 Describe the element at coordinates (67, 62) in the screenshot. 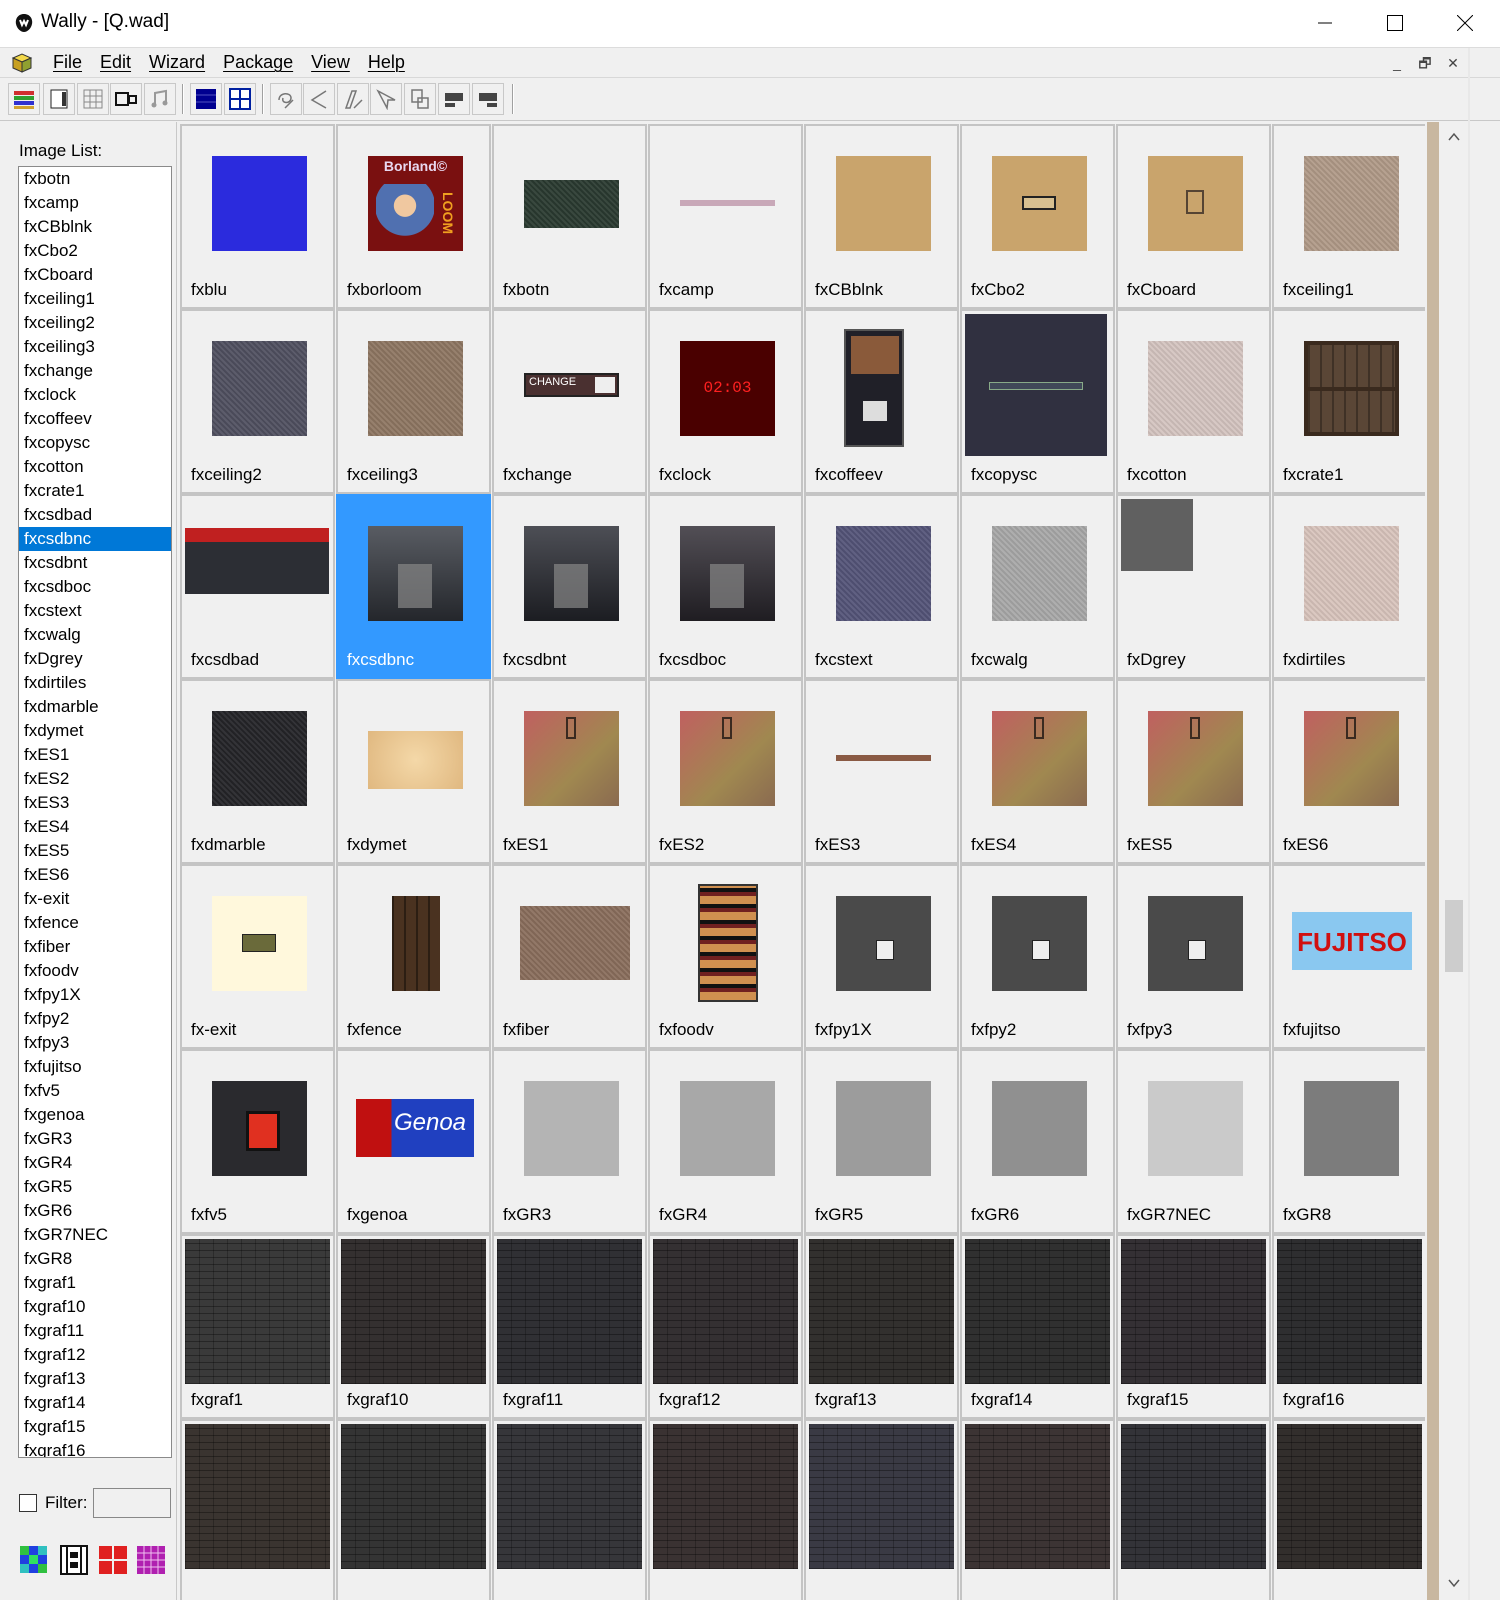

I see `menu-file: File` at that location.